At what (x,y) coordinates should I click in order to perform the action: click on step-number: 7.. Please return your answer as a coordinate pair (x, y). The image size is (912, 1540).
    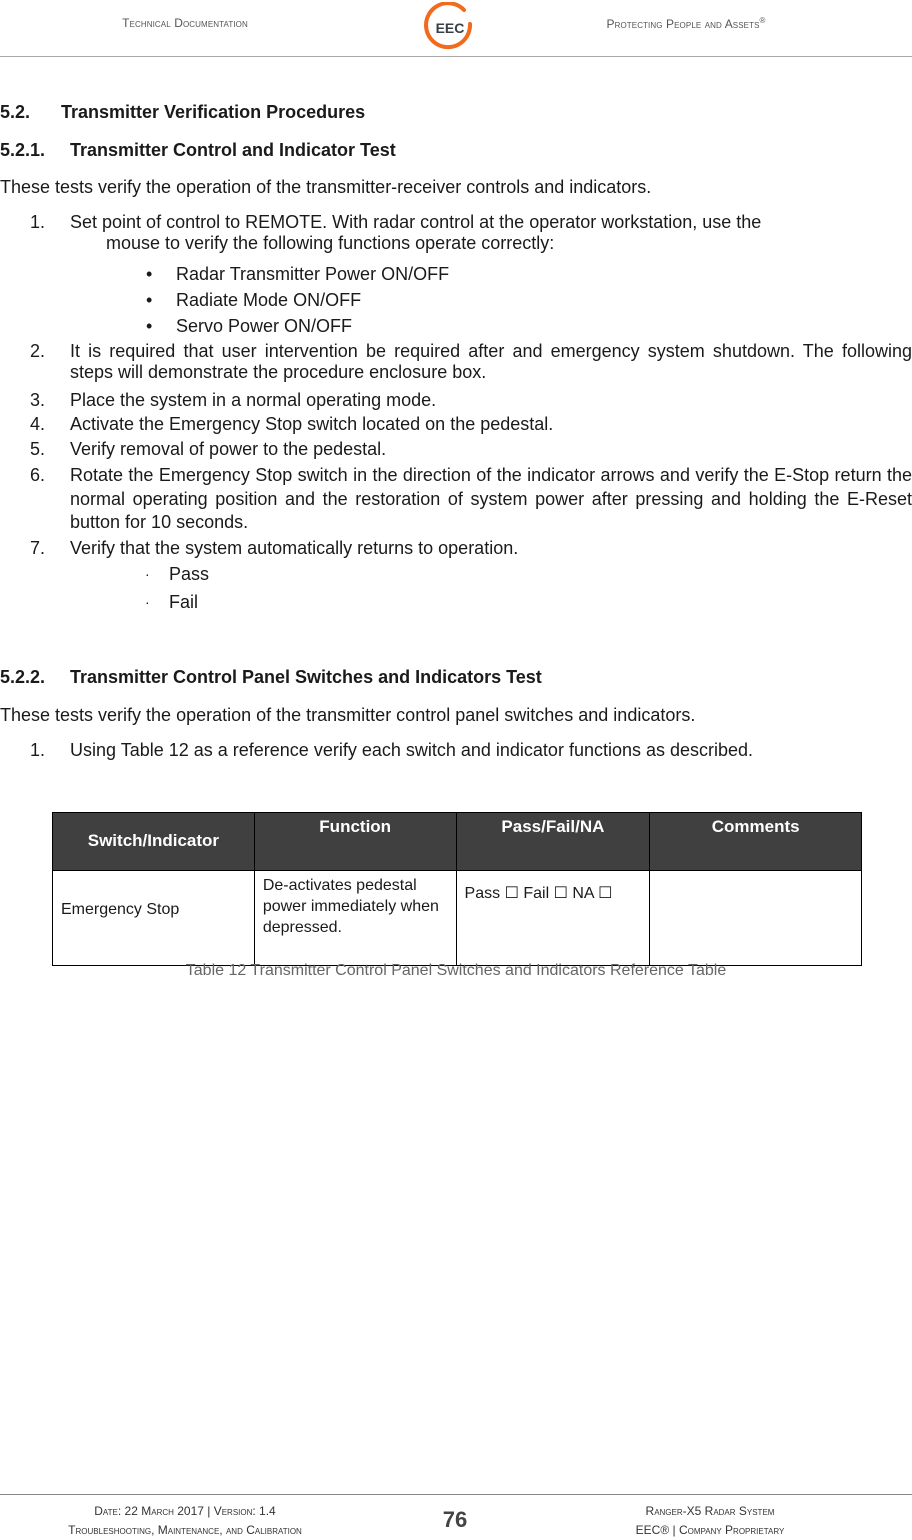
    Looking at the image, I should click on (38, 548).